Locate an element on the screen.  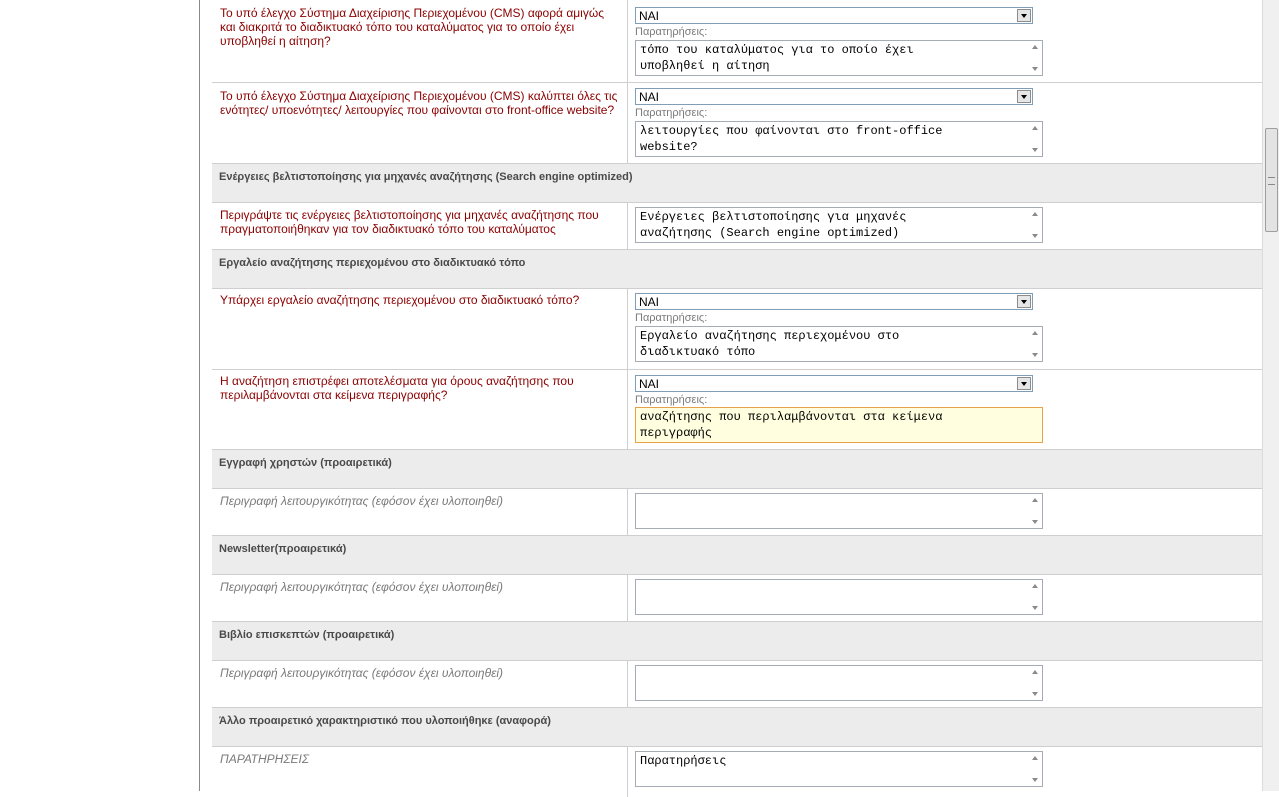
section-title: Εγγραφή χρηστών (προαιρετικά) is located at coordinates (305, 463).